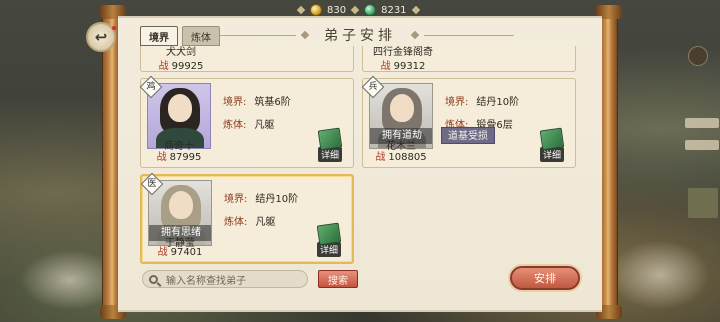  I want to click on arrange-button: 安排, so click(545, 278).